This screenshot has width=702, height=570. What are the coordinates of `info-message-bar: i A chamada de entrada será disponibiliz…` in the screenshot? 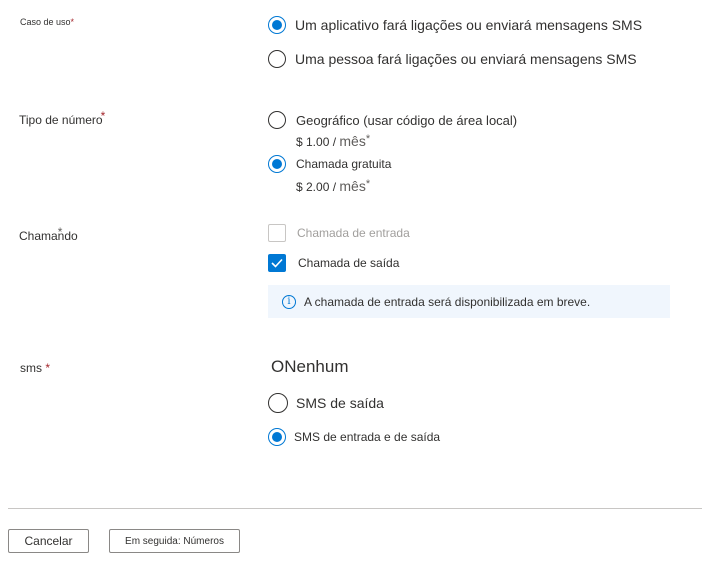 It's located at (469, 301).